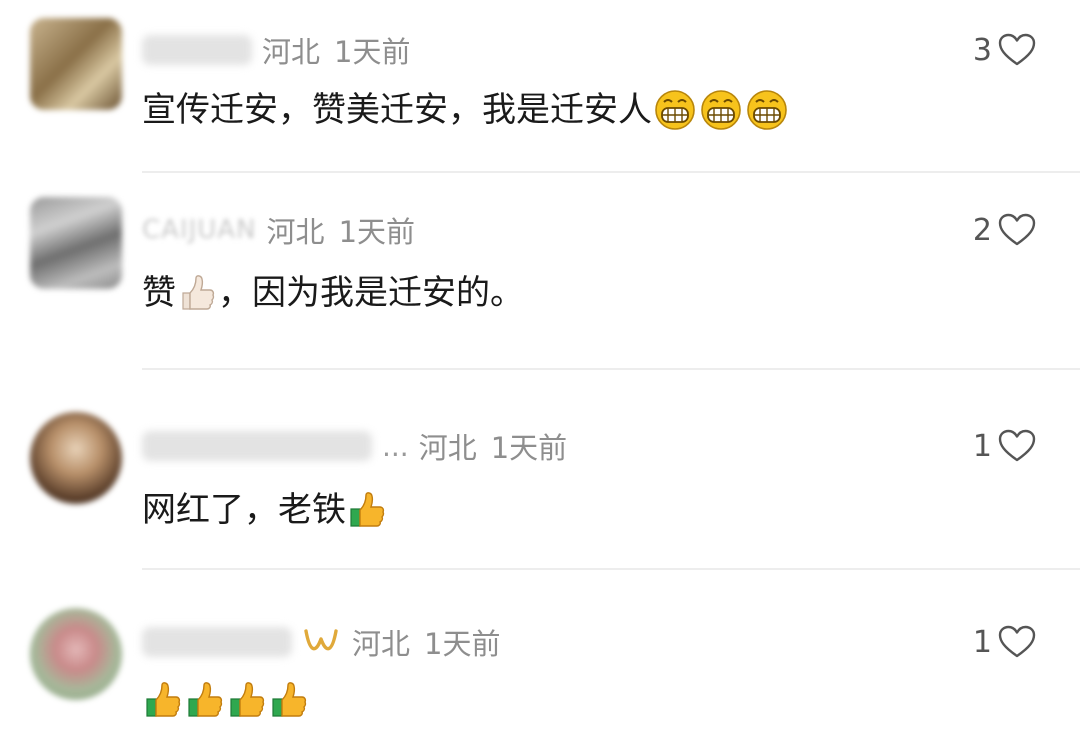  I want to click on comment-meta: ... 河北 1天前, so click(354, 446).